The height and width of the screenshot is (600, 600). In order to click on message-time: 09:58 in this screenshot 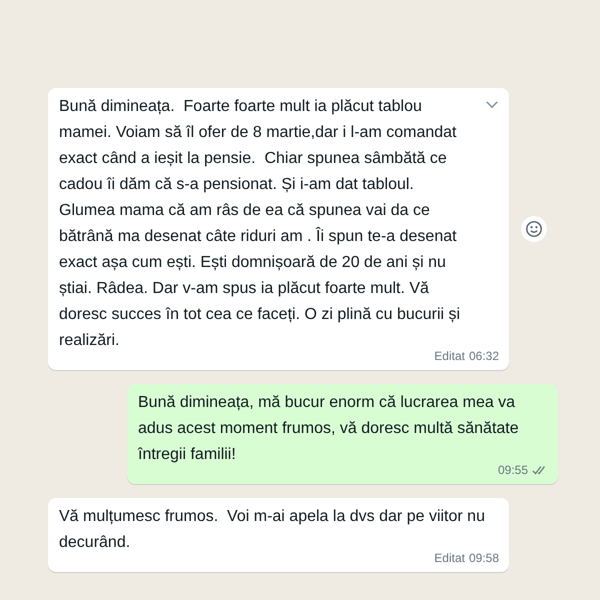, I will do `click(483, 558)`.